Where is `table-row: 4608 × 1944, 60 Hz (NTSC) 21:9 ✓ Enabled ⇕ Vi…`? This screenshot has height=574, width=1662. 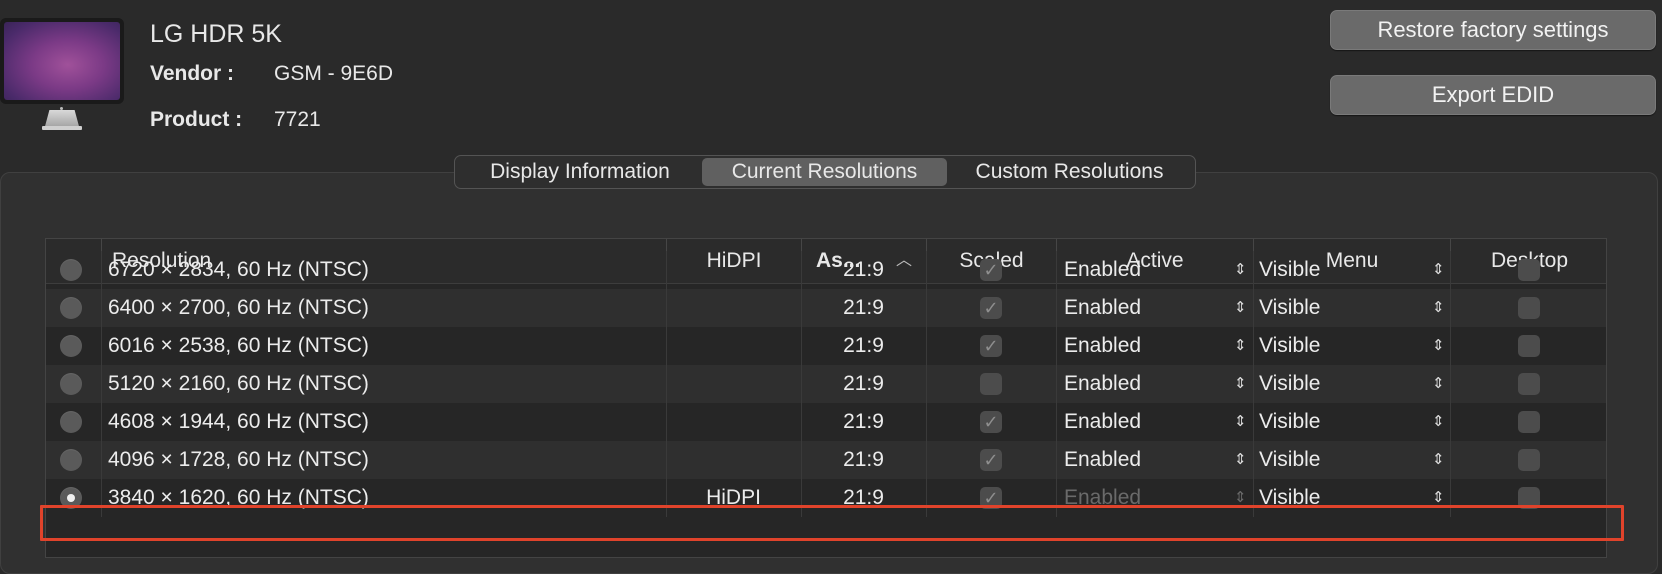
table-row: 4608 × 1944, 60 Hz (NTSC) 21:9 ✓ Enabled ⇕ Vi… is located at coordinates (826, 422).